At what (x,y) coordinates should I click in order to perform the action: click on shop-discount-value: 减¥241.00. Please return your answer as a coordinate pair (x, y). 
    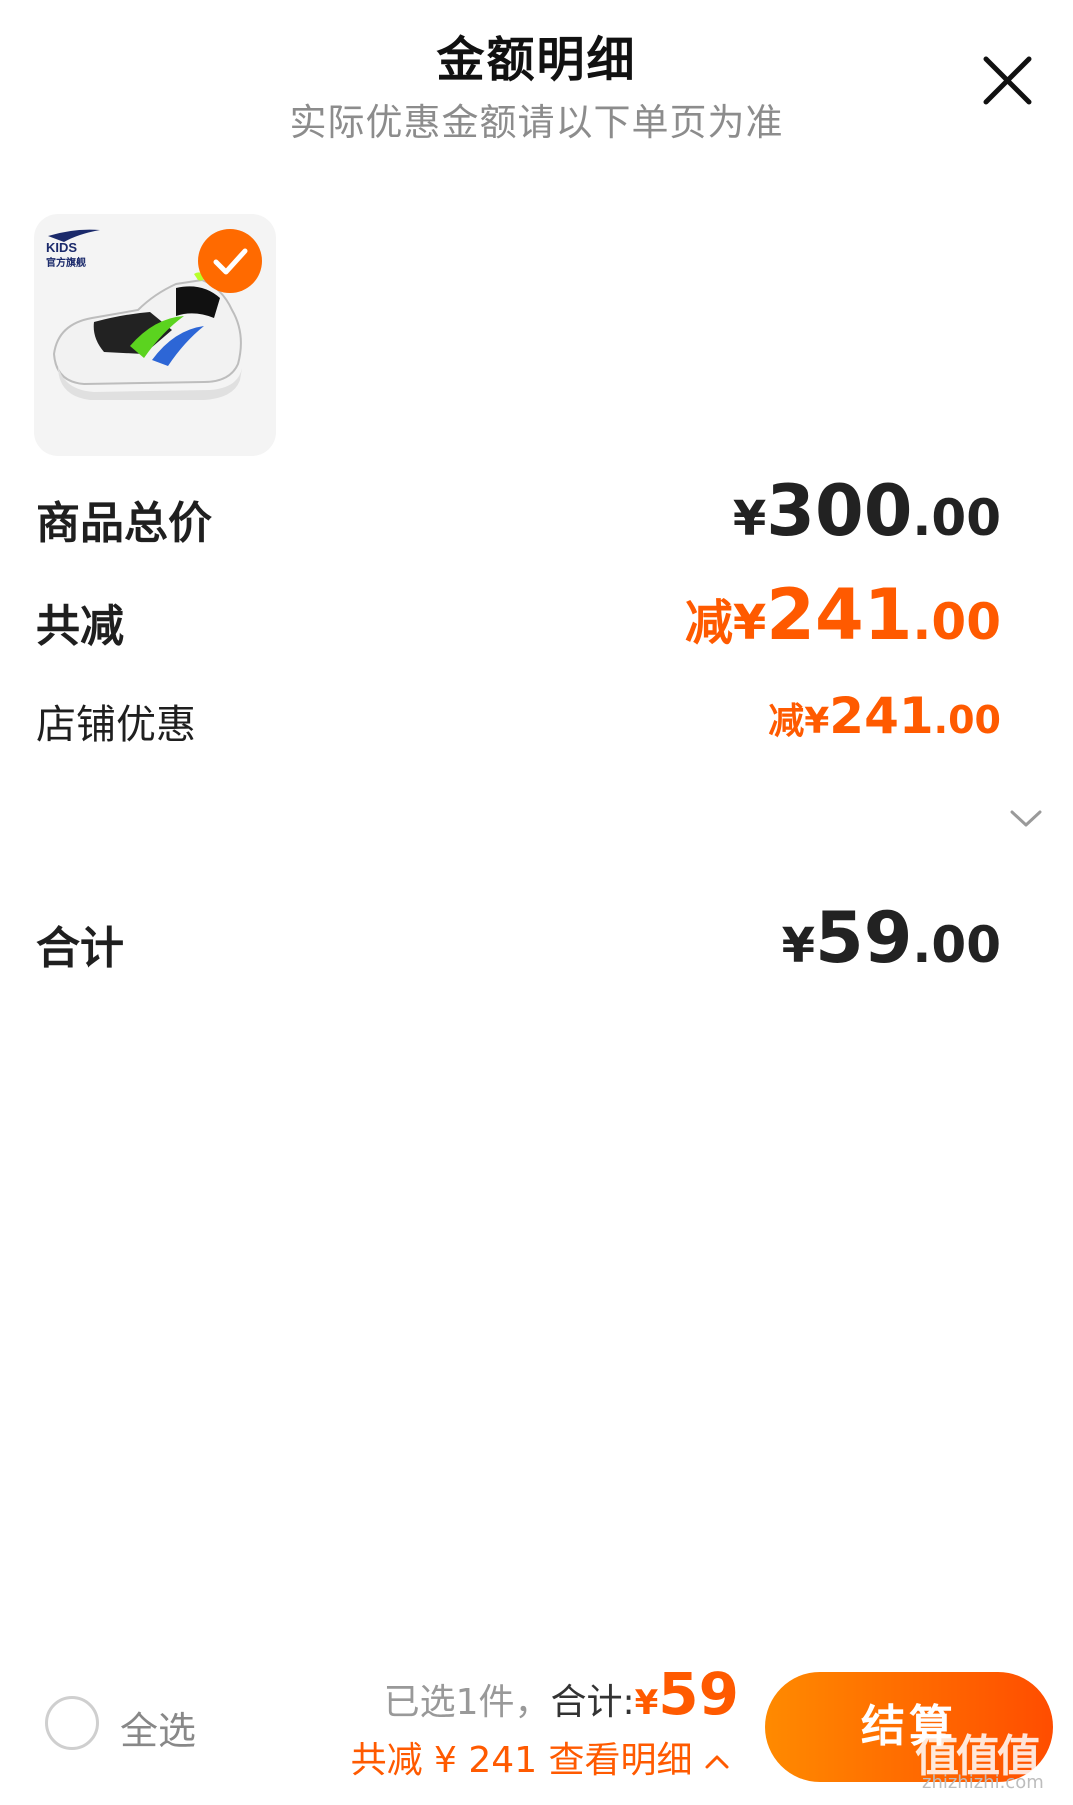
    Looking at the image, I should click on (884, 716).